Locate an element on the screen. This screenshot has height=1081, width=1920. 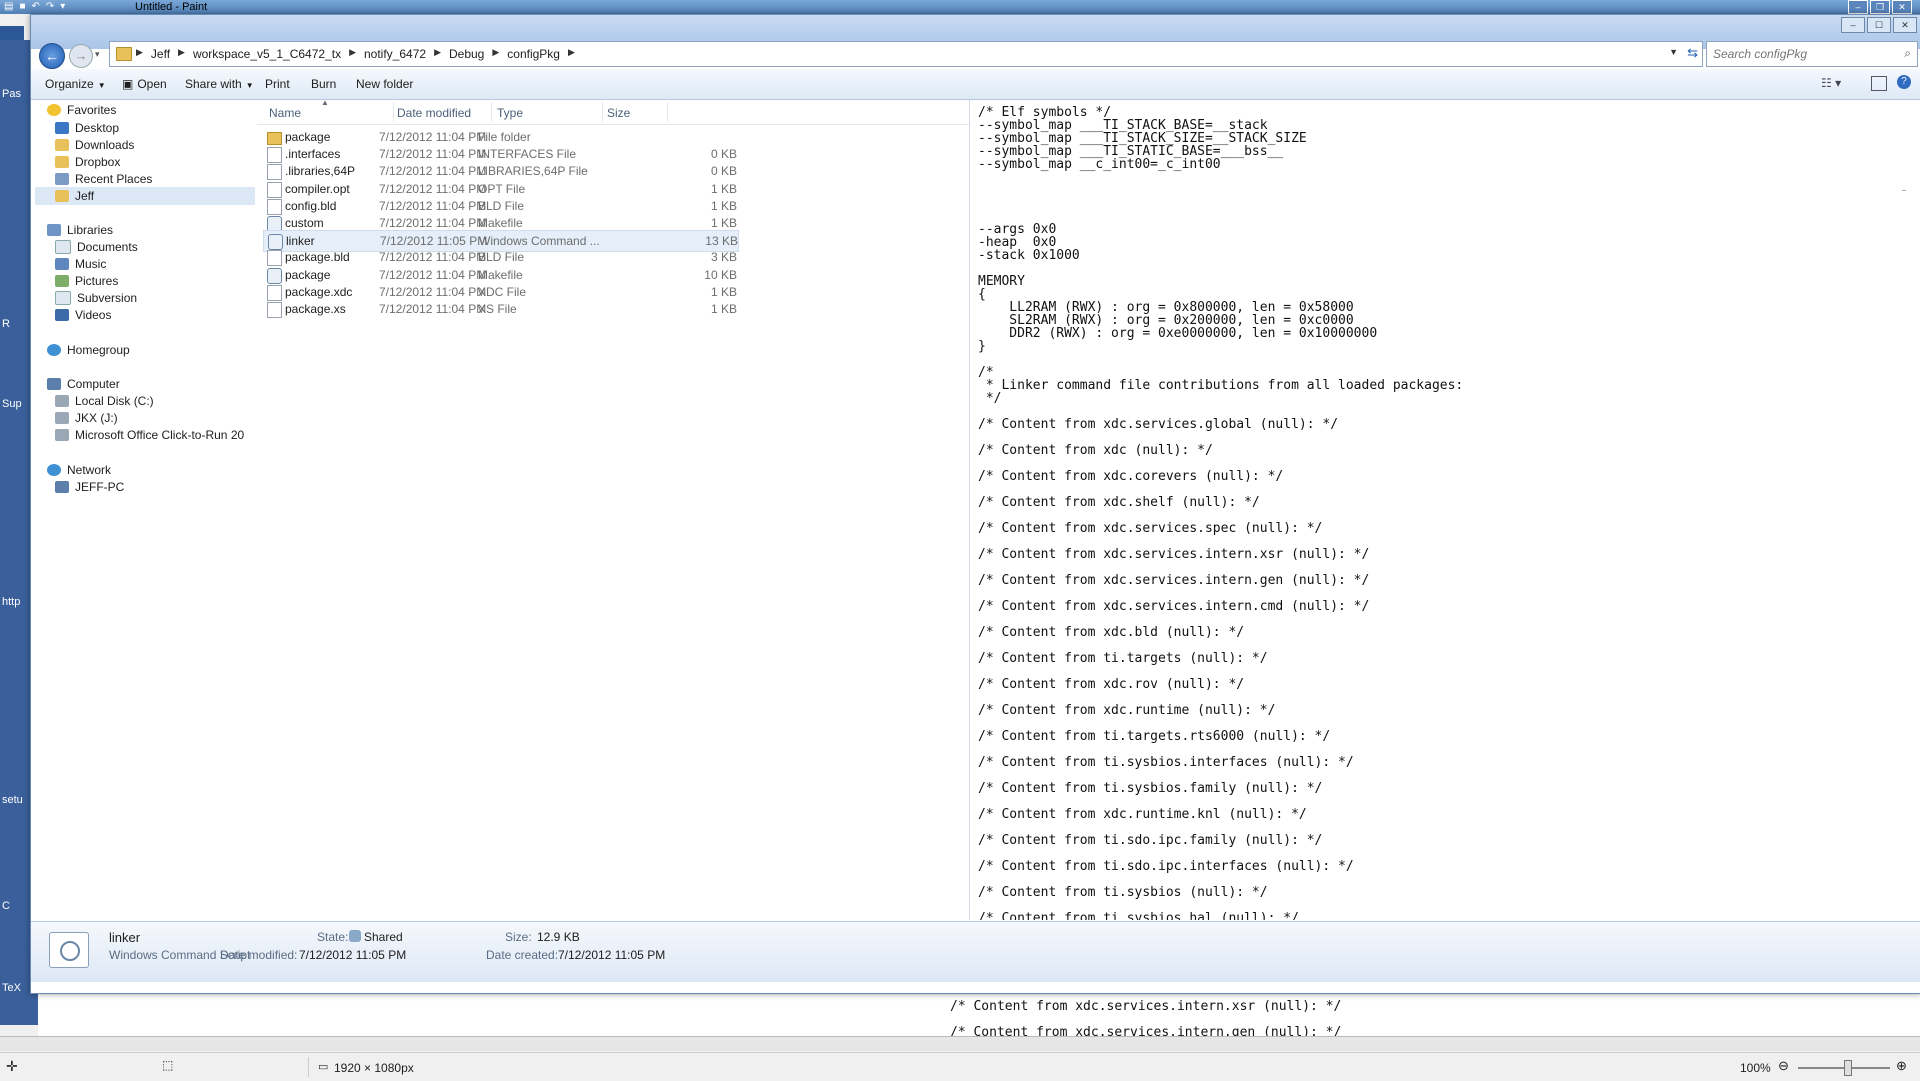
search-input is located at coordinates (1803, 54).